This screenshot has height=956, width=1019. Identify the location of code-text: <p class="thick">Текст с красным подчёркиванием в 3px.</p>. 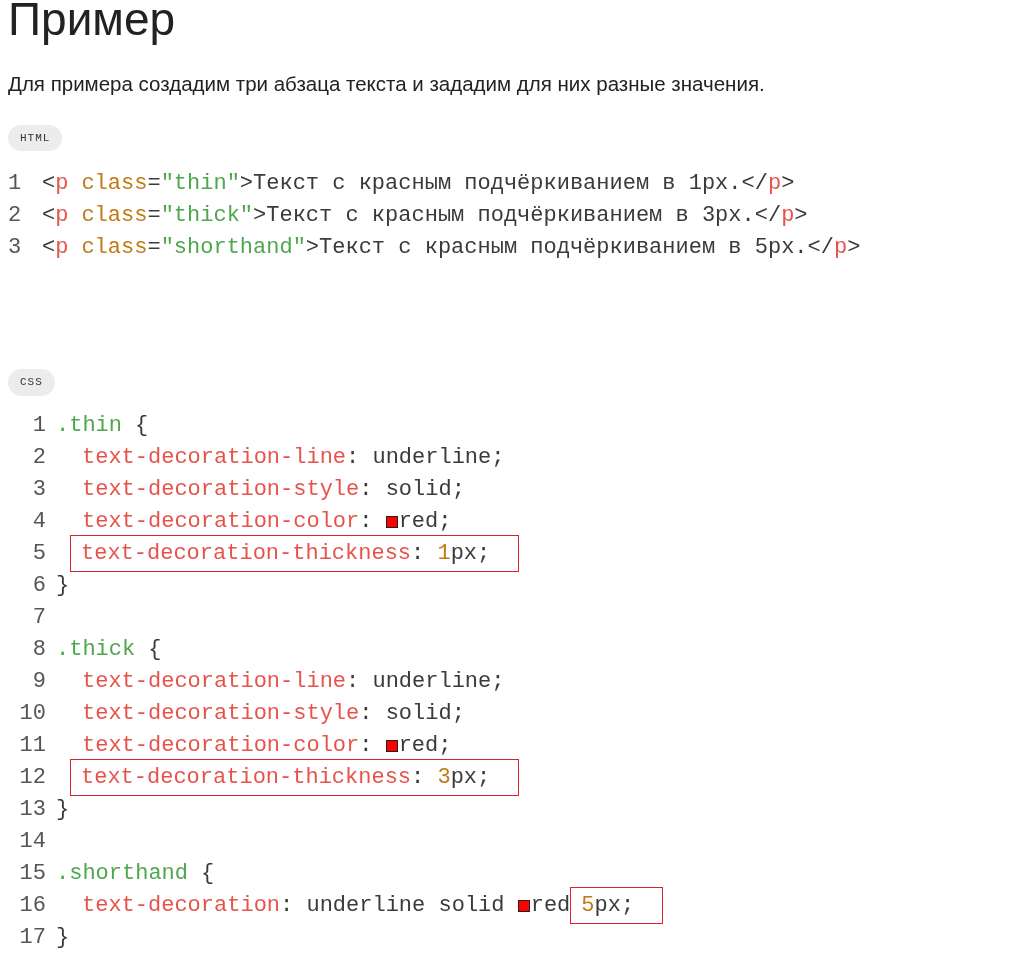
(425, 215).